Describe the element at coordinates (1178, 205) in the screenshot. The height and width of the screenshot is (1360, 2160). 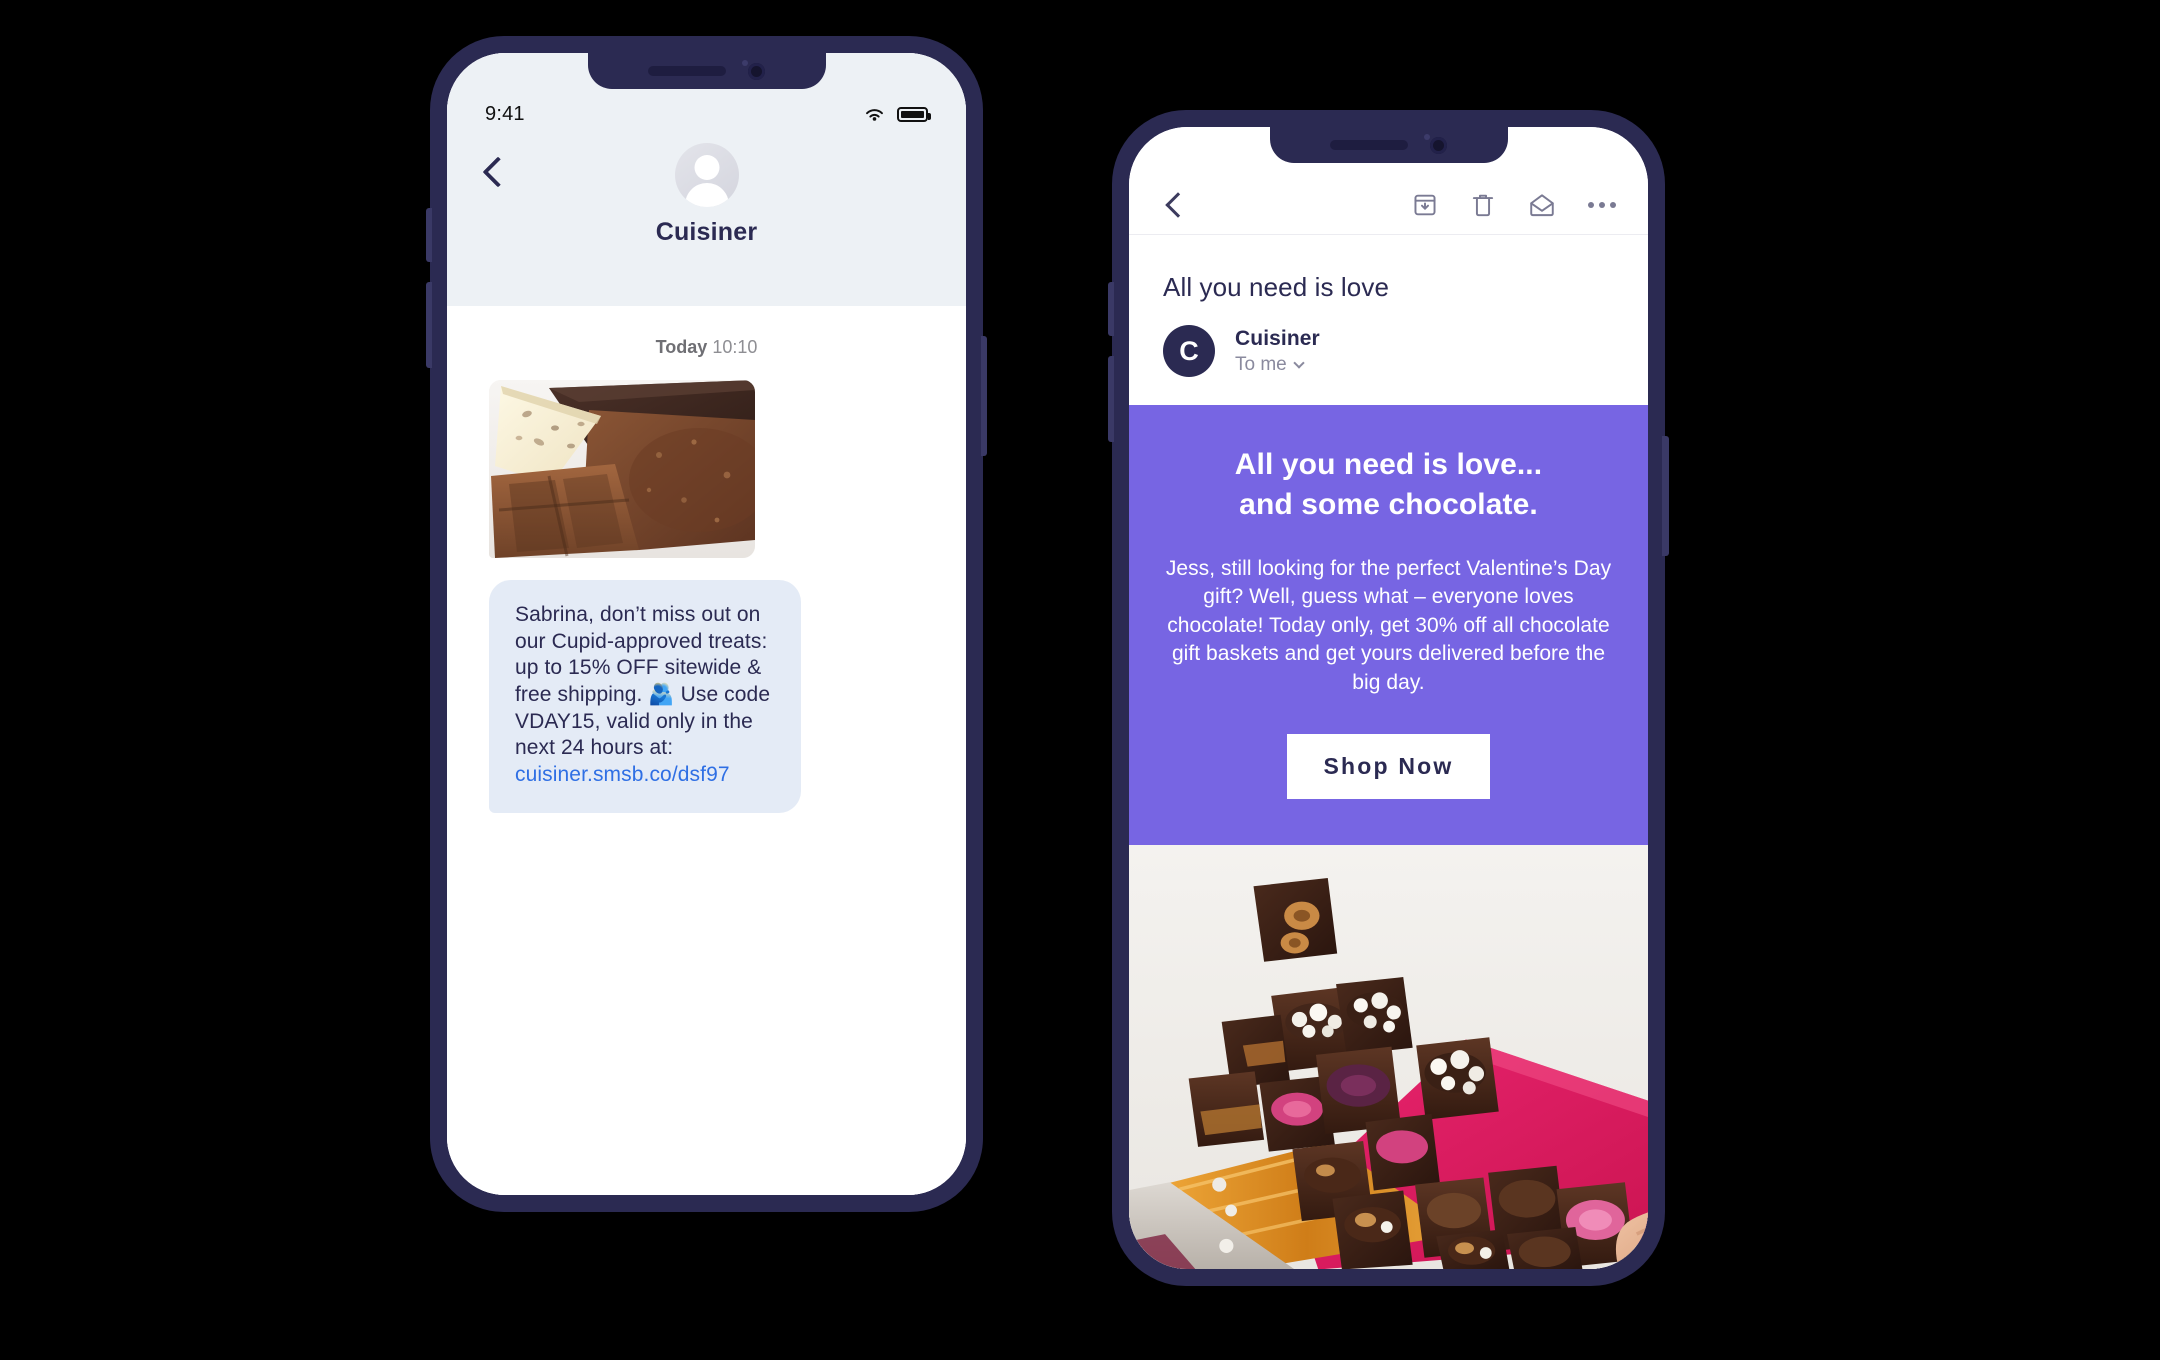
I see `back-chevron-icon` at that location.